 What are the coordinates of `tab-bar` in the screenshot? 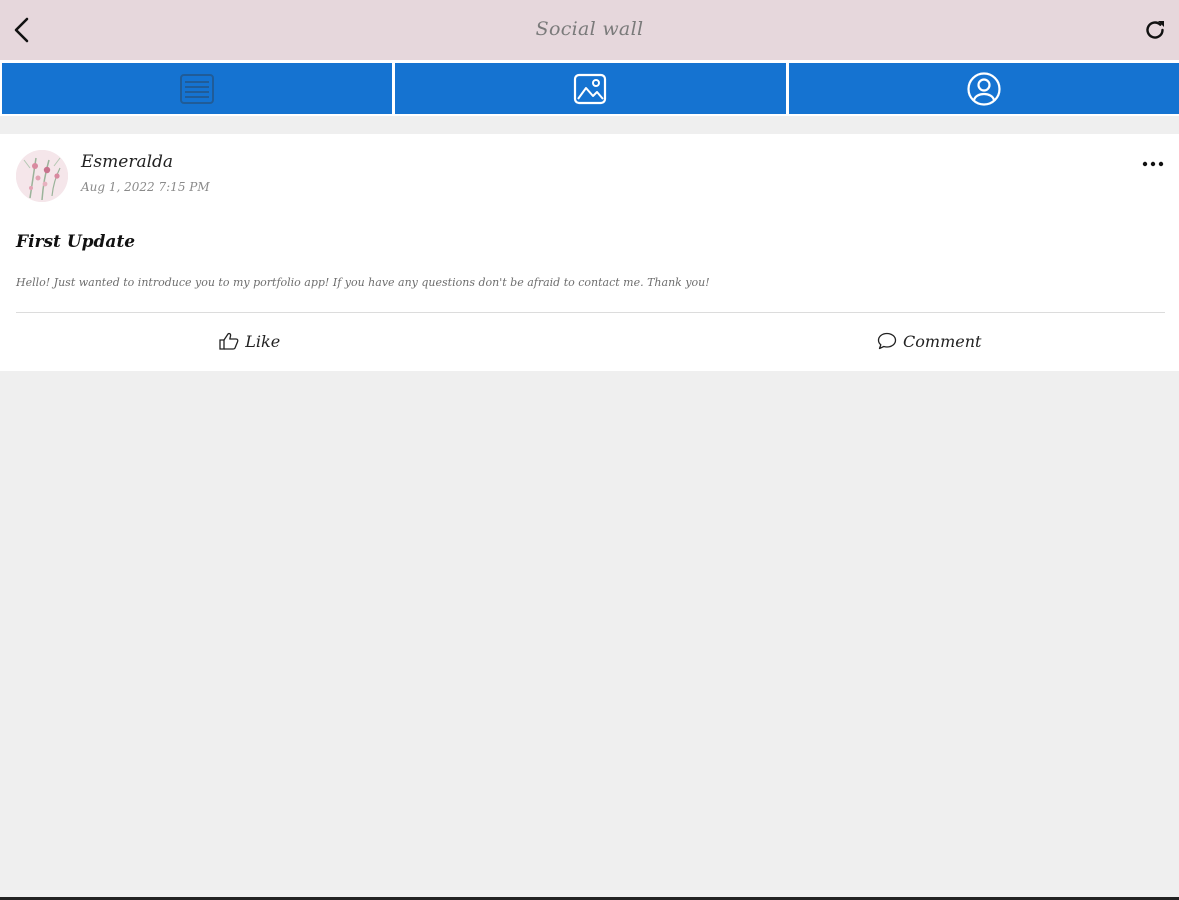 It's located at (589, 88).